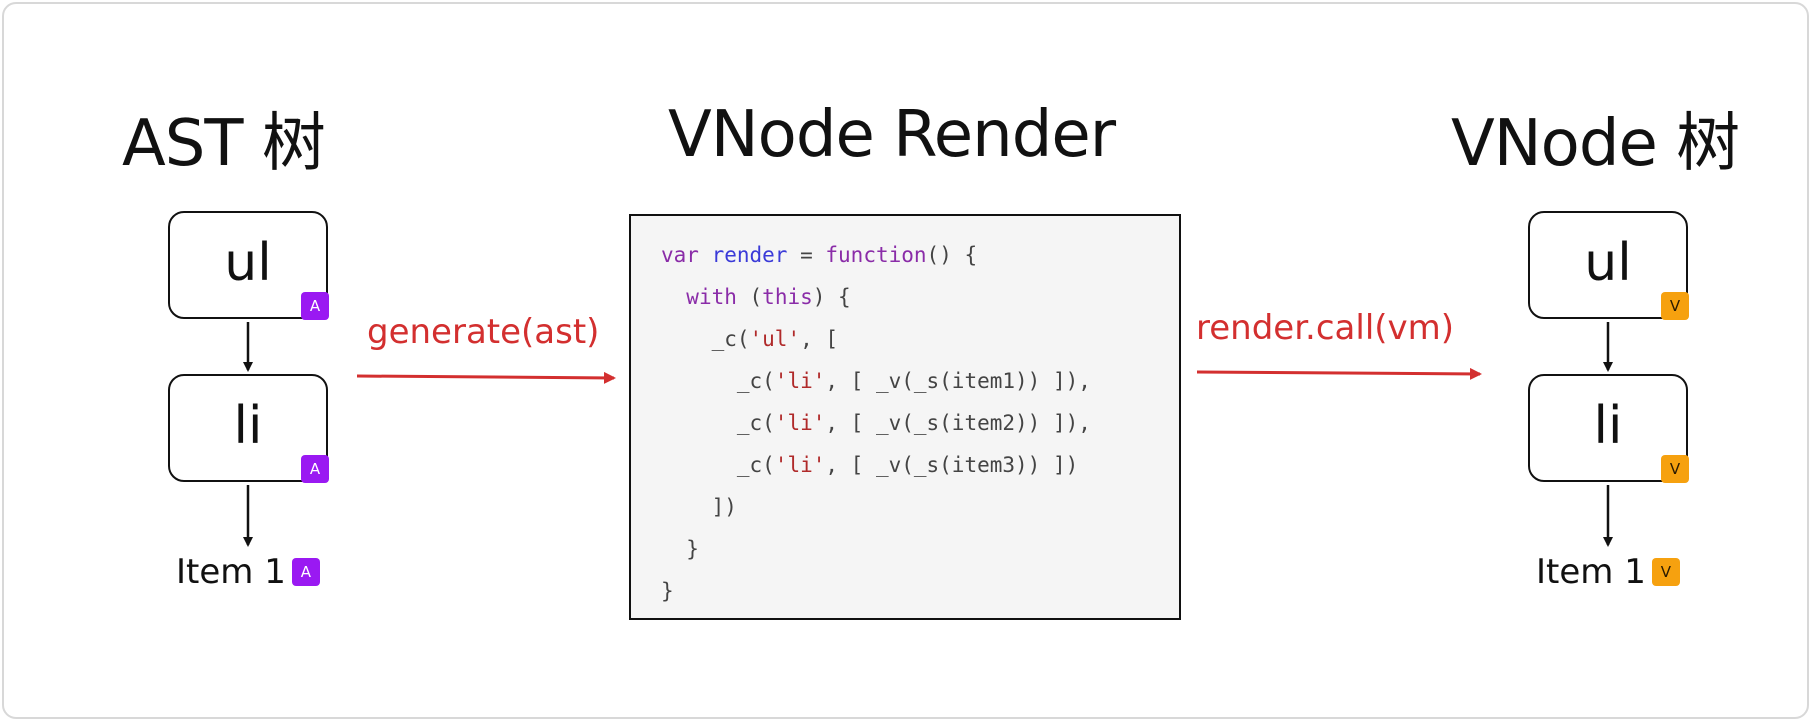  What do you see at coordinates (819, 255) in the screenshot?
I see `code-line: var render = function() {` at bounding box center [819, 255].